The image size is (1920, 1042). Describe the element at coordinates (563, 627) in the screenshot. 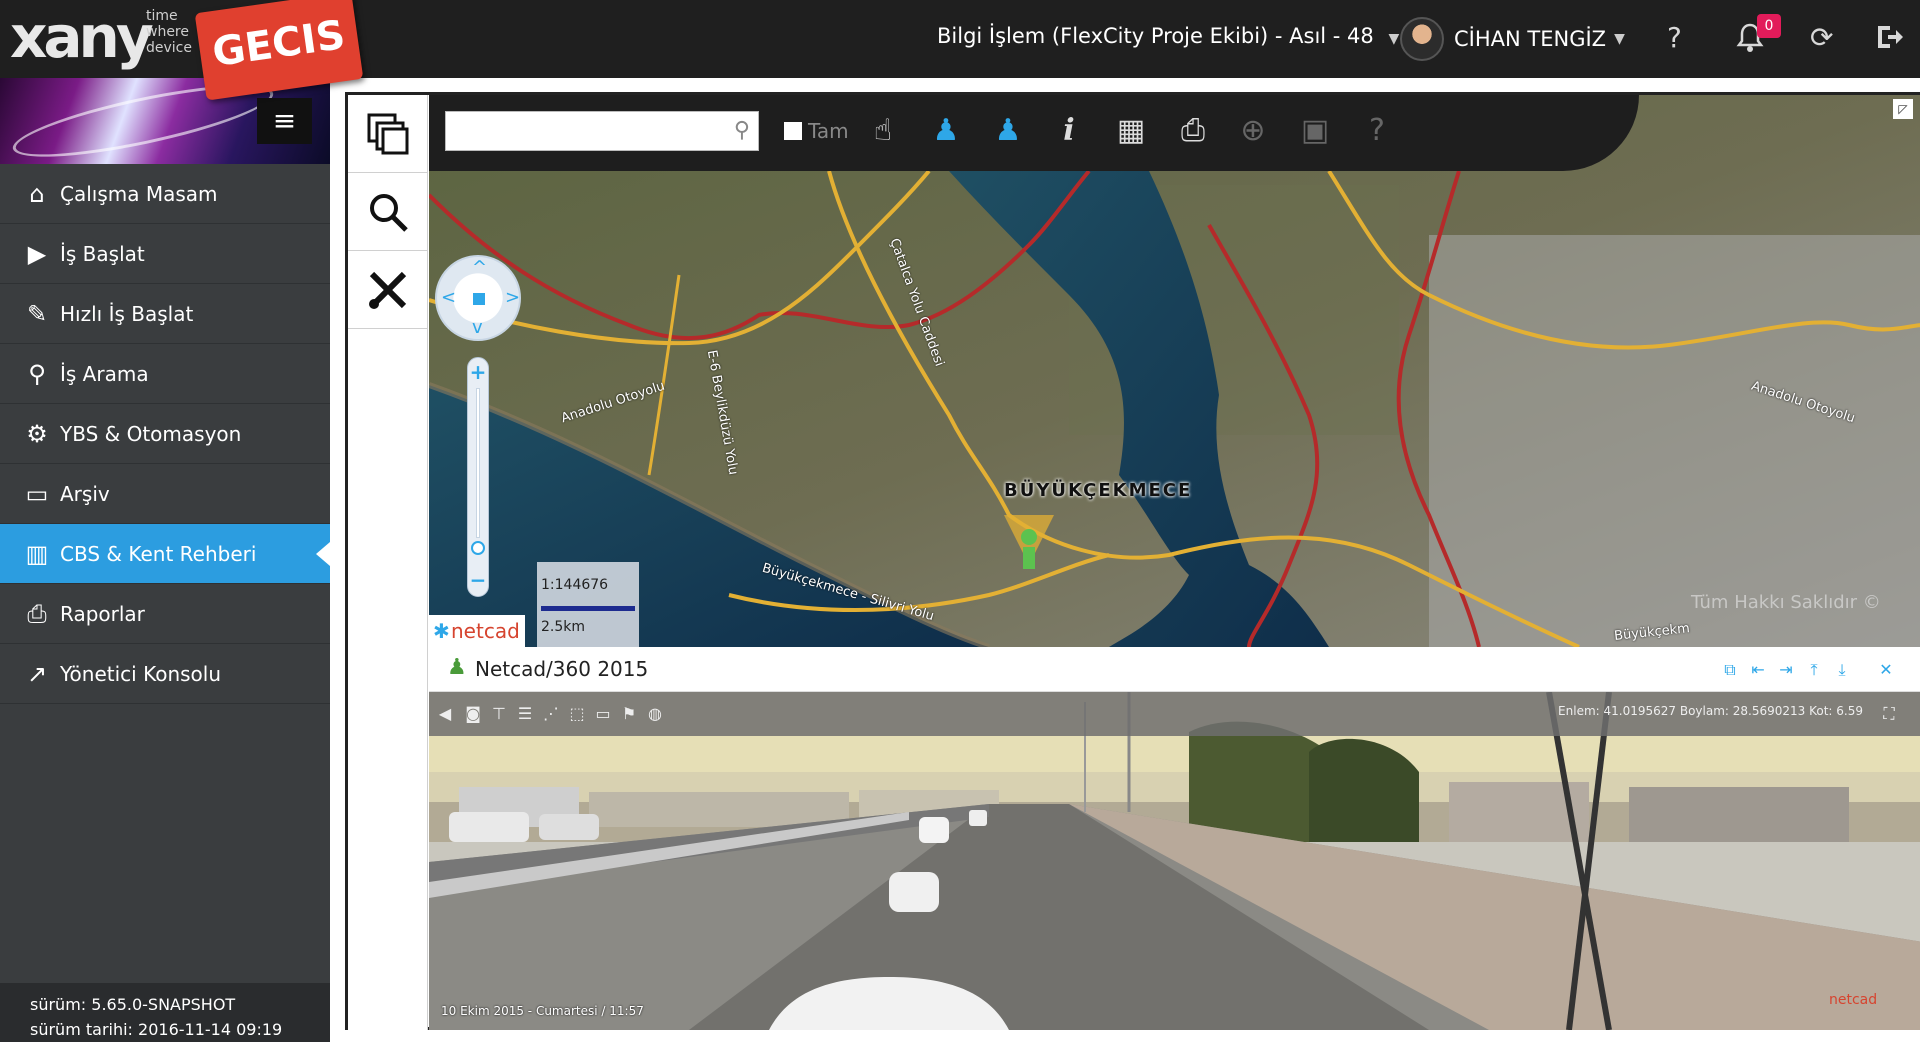

I see `scale-distance: 2.5km` at that location.